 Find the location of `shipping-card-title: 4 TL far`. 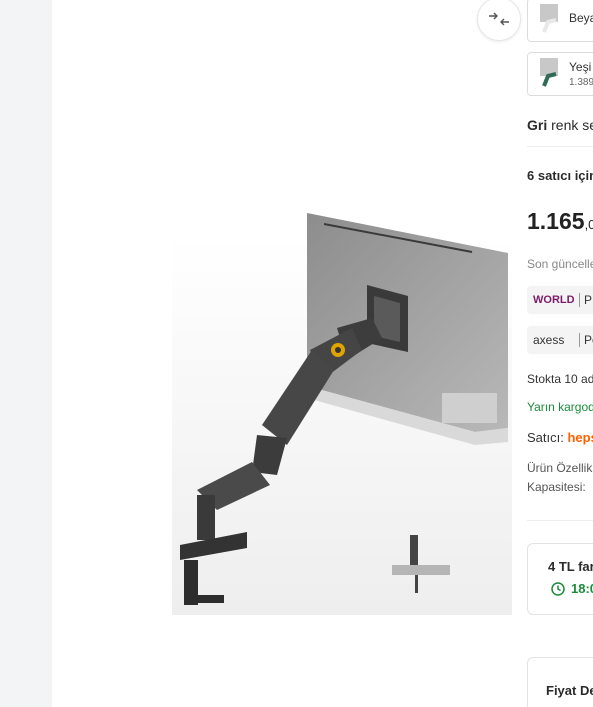

shipping-card-title: 4 TL far is located at coordinates (570, 566).